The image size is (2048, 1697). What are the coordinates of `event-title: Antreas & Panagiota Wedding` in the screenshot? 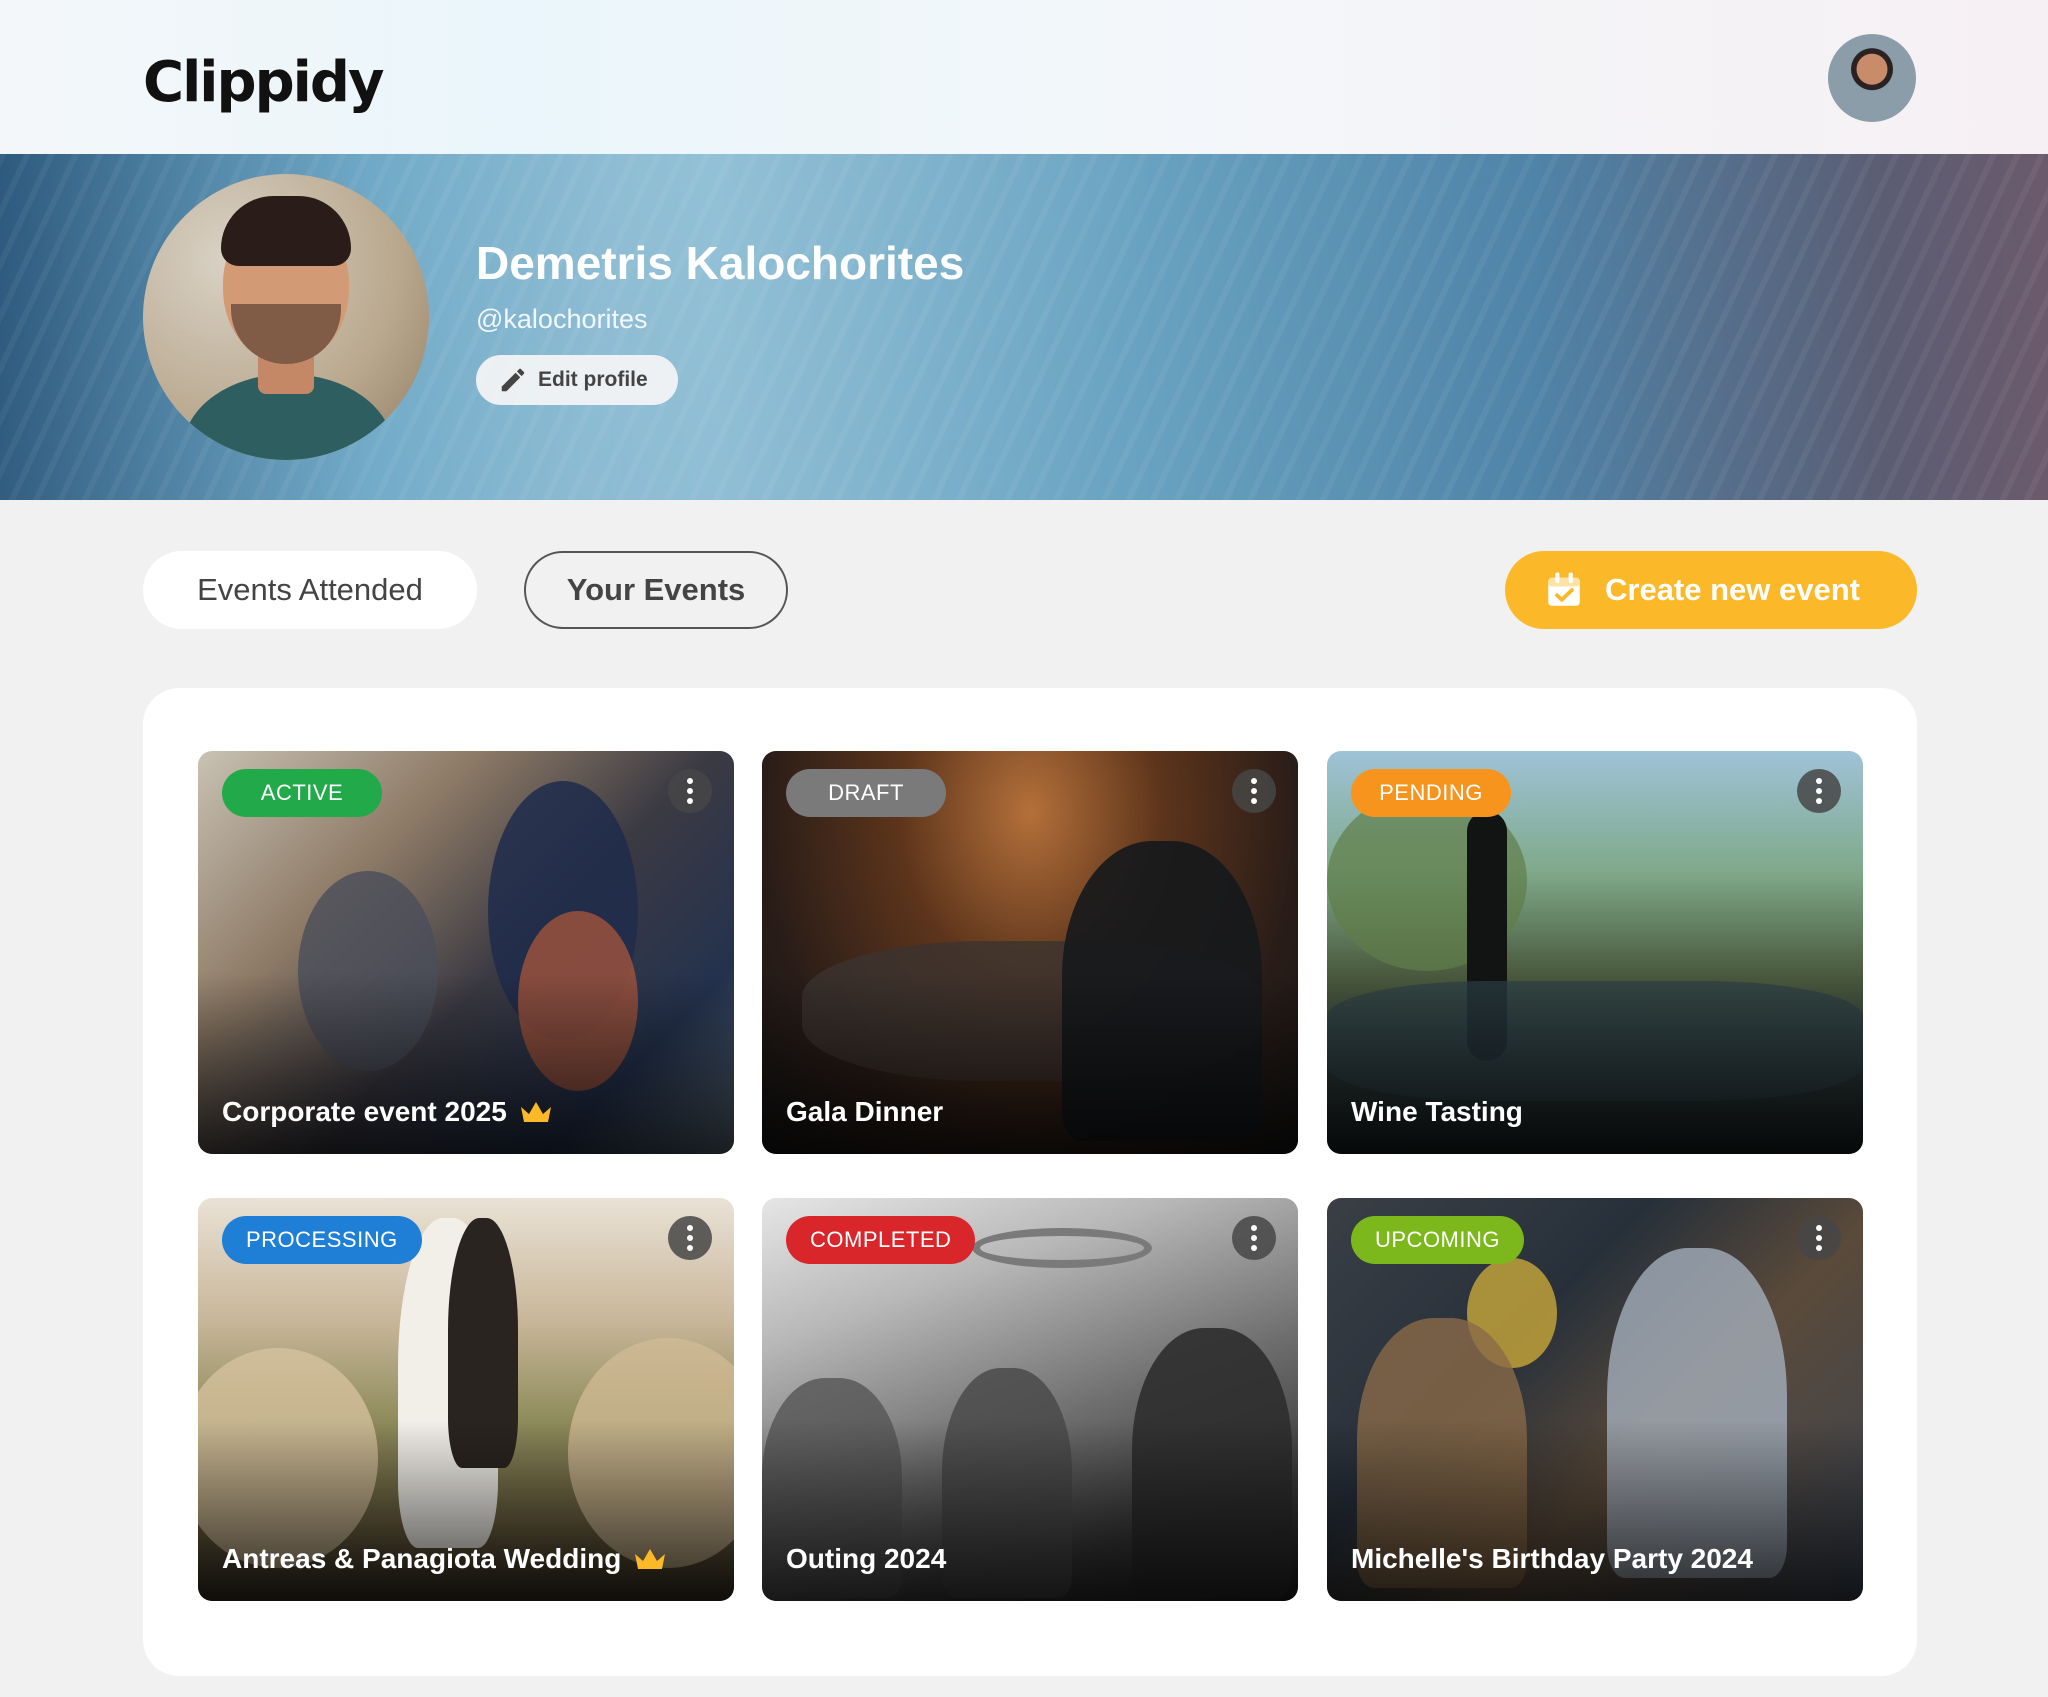 It's located at (422, 1558).